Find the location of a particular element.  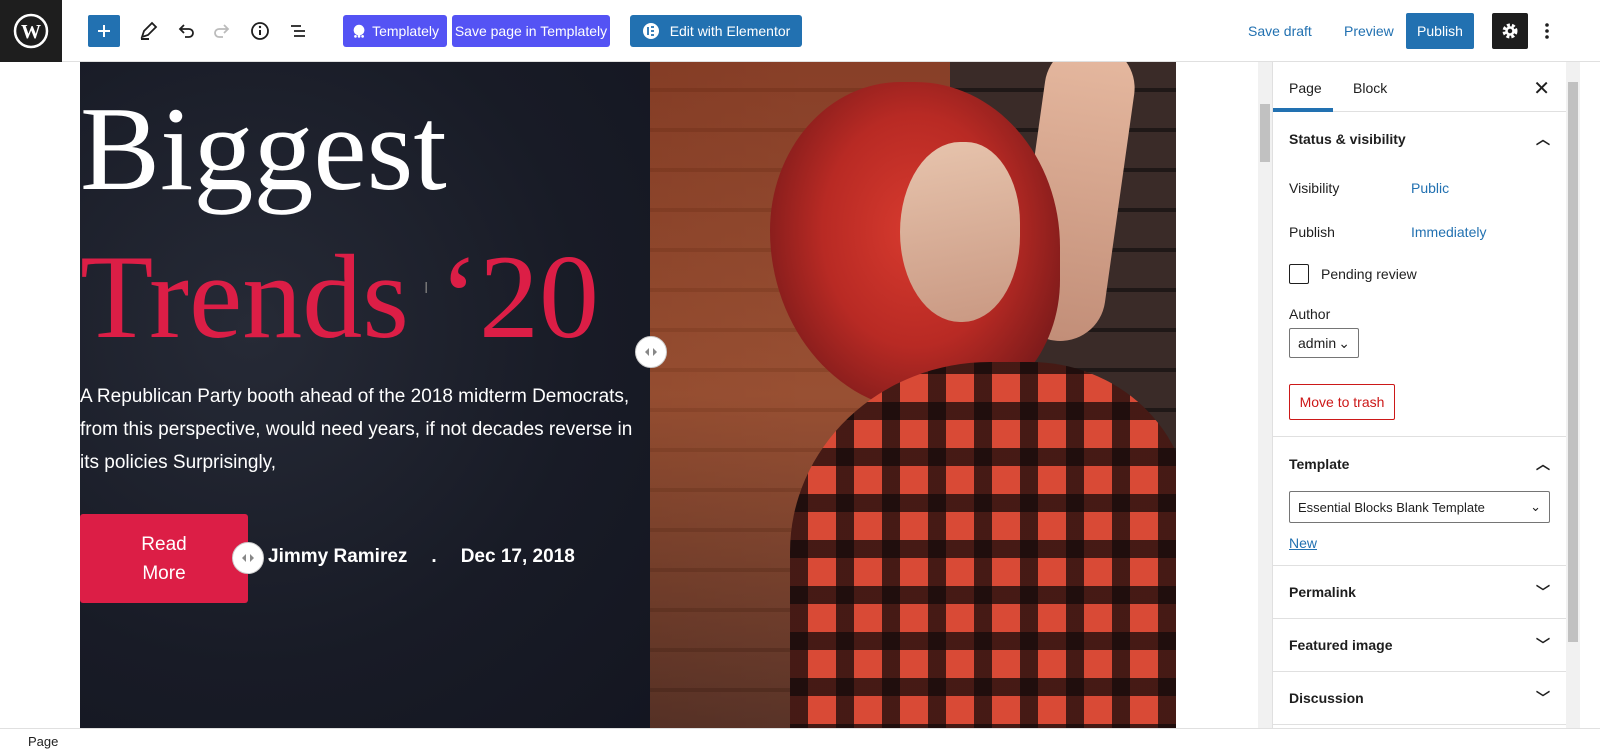

status-visibility-header: Status & visibility ︿ is located at coordinates (1419, 139).